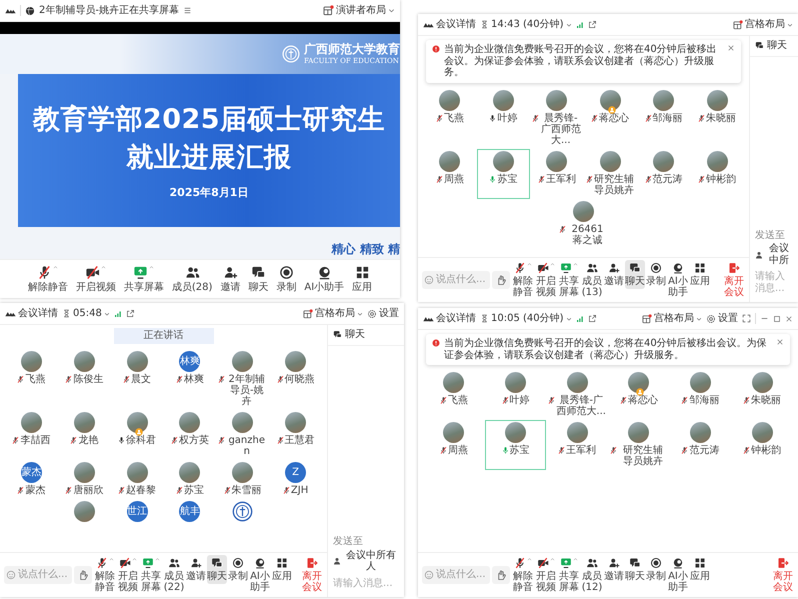 This screenshot has width=798, height=599. I want to click on participant-tile: 何晓燕, so click(295, 379).